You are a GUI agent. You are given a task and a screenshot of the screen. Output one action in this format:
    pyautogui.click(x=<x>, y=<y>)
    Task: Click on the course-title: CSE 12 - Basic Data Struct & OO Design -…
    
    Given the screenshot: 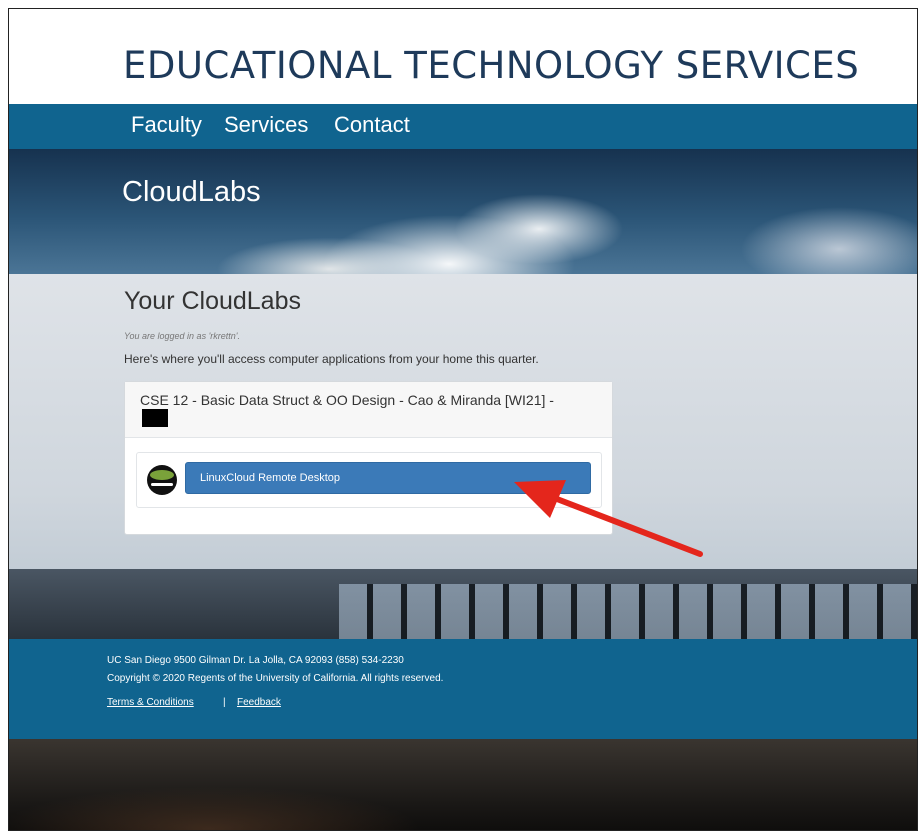 What is the action you would take?
    pyautogui.click(x=350, y=410)
    